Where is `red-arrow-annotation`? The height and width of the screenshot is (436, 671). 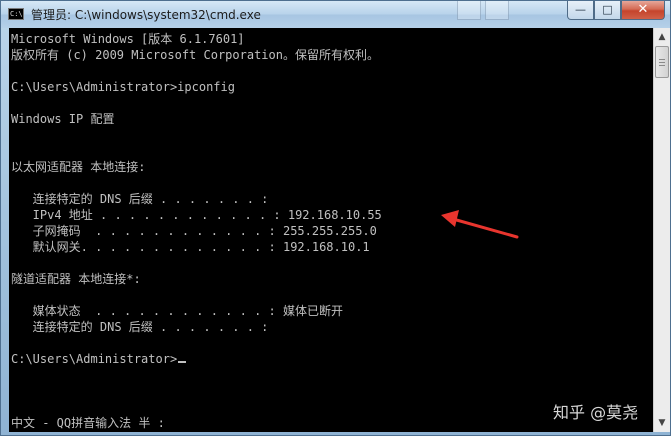
red-arrow-annotation is located at coordinates (480, 224).